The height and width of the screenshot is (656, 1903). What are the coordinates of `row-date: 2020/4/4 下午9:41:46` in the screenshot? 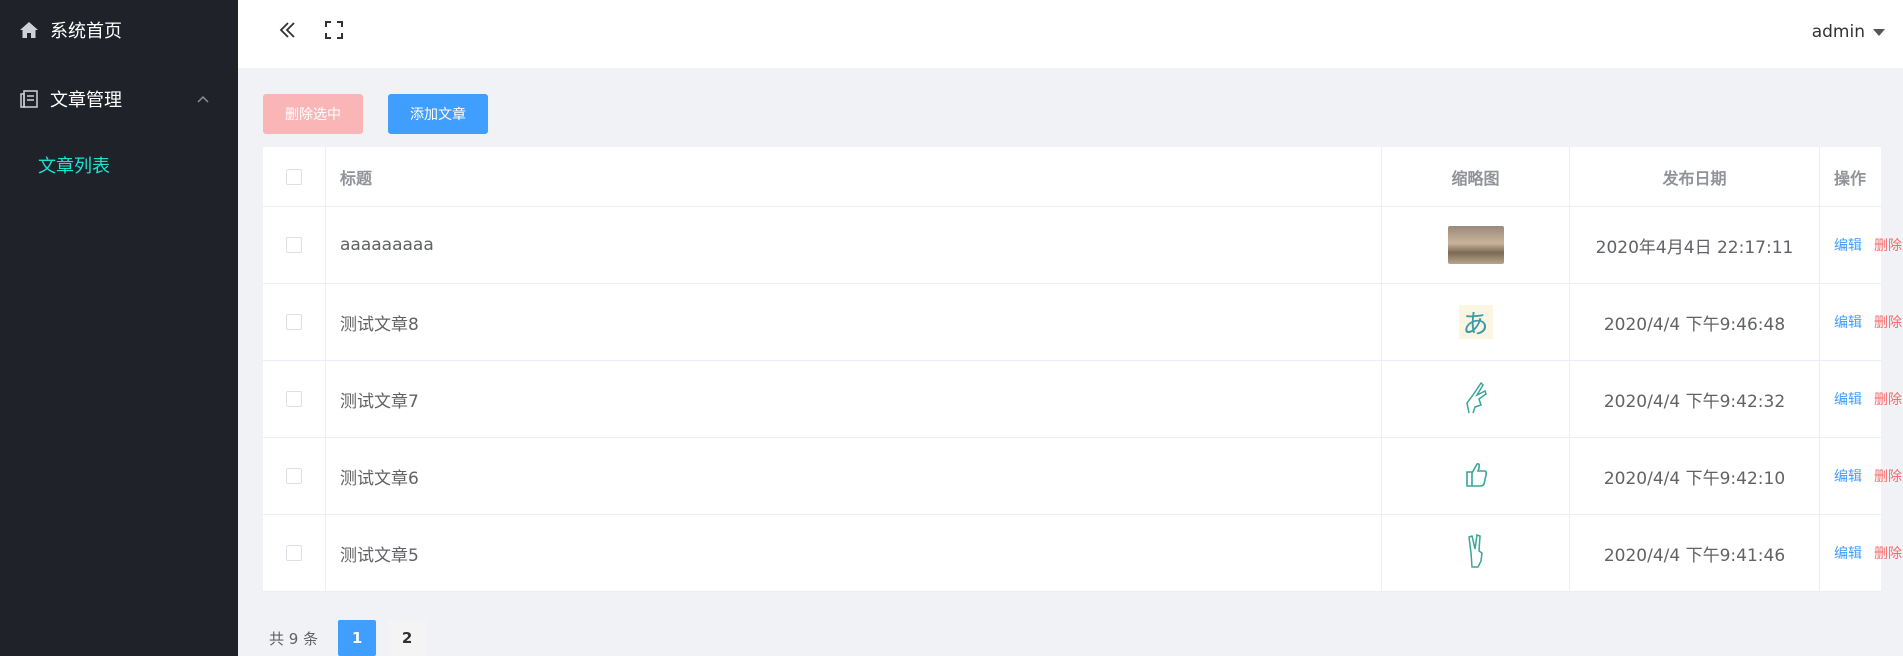 It's located at (1695, 553).